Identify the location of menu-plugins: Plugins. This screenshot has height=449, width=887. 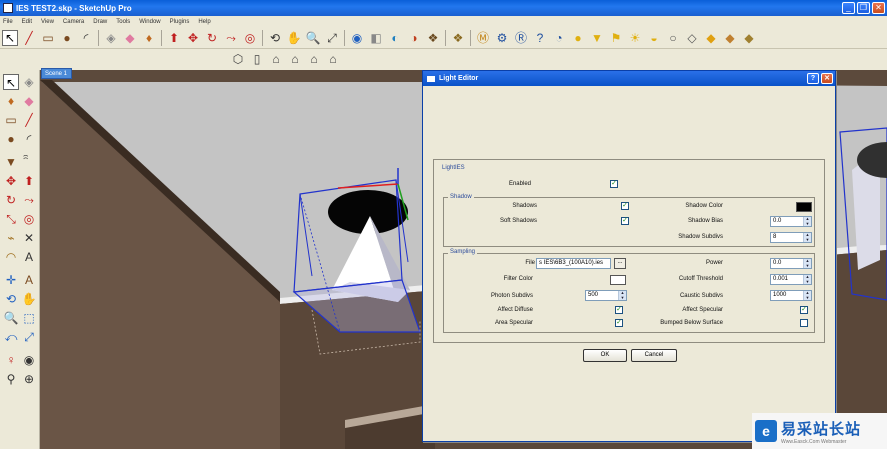
(180, 22).